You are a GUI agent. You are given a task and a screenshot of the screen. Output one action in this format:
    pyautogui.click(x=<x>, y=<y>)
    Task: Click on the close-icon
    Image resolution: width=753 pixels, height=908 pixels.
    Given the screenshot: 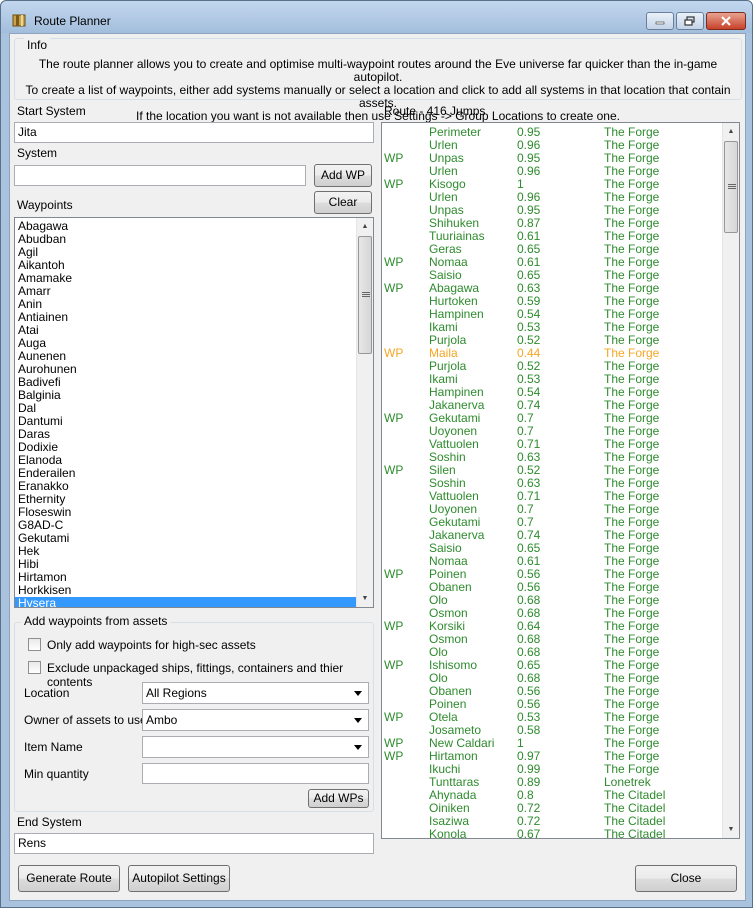 What is the action you would take?
    pyautogui.click(x=726, y=21)
    